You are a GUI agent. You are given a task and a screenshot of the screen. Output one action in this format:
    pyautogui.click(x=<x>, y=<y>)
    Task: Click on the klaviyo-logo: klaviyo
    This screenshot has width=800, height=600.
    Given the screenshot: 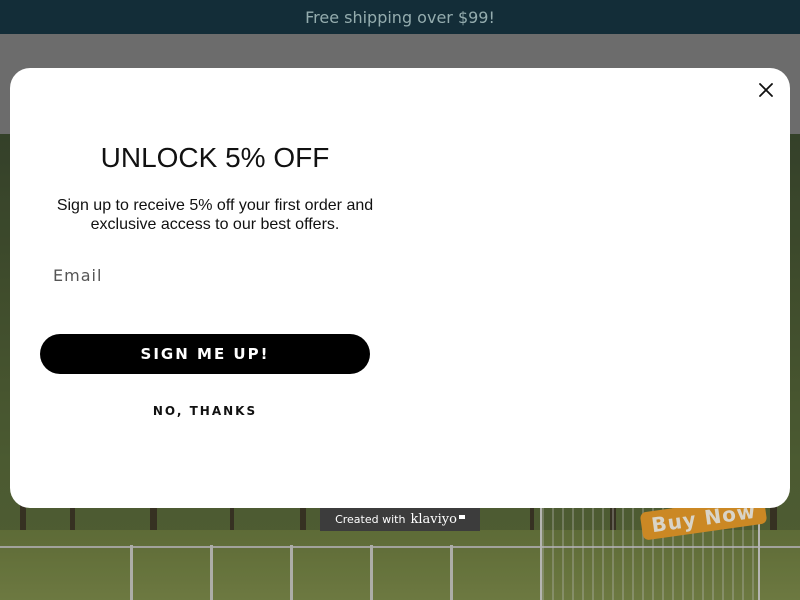 What is the action you would take?
    pyautogui.click(x=433, y=519)
    